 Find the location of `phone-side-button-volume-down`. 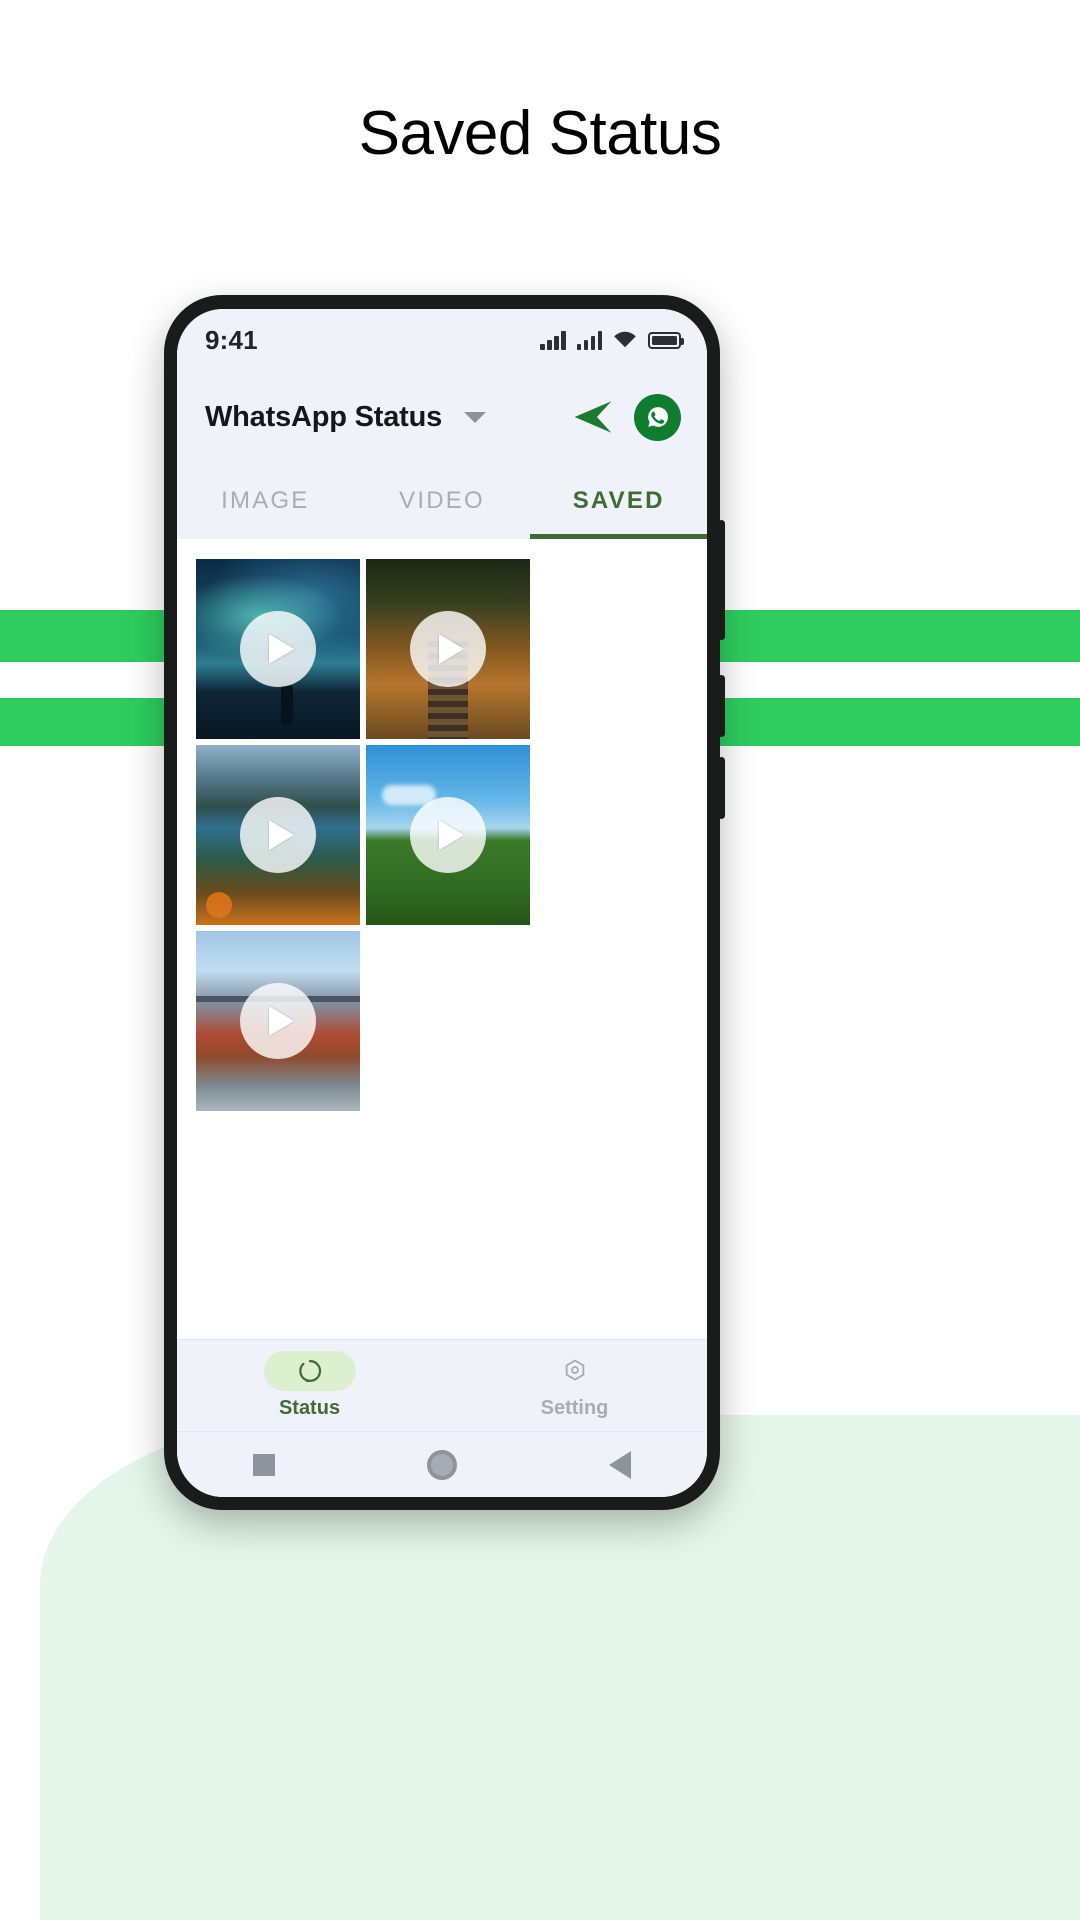

phone-side-button-volume-down is located at coordinates (721, 788).